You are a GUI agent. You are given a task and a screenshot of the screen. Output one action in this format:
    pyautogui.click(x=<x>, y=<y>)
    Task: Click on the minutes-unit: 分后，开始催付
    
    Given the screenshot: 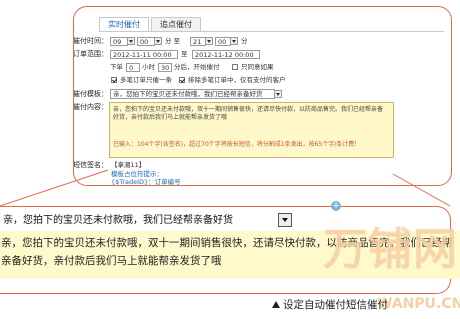 What is the action you would take?
    pyautogui.click(x=197, y=67)
    